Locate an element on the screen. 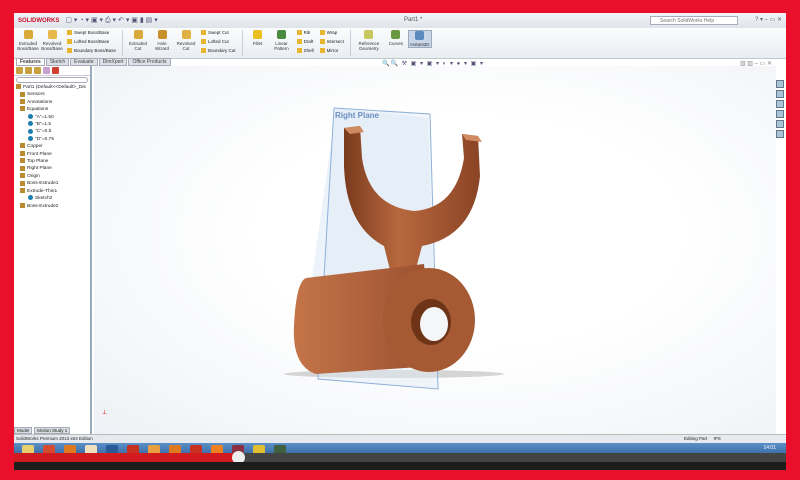 Image resolution: width=800 pixels, height=480 pixels. tab-evaluate: Evaluate is located at coordinates (84, 62).